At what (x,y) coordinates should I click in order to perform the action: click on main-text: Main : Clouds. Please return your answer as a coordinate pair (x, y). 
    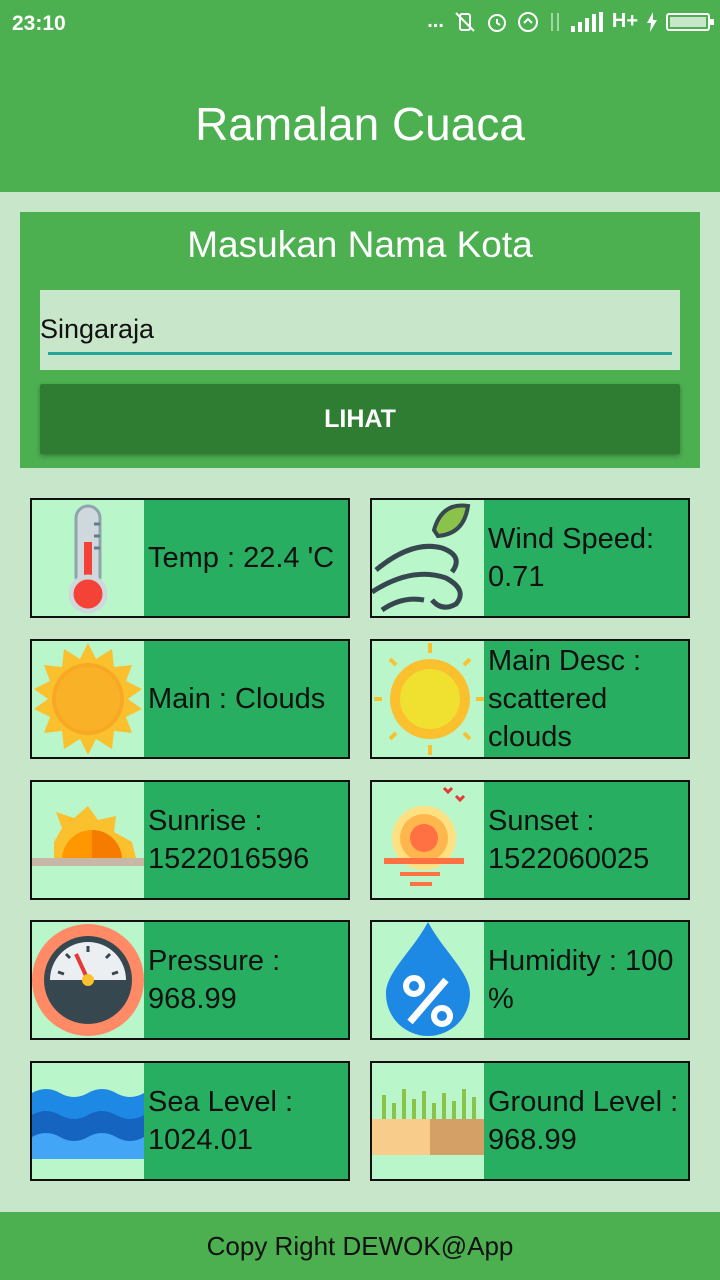
    Looking at the image, I should click on (237, 699).